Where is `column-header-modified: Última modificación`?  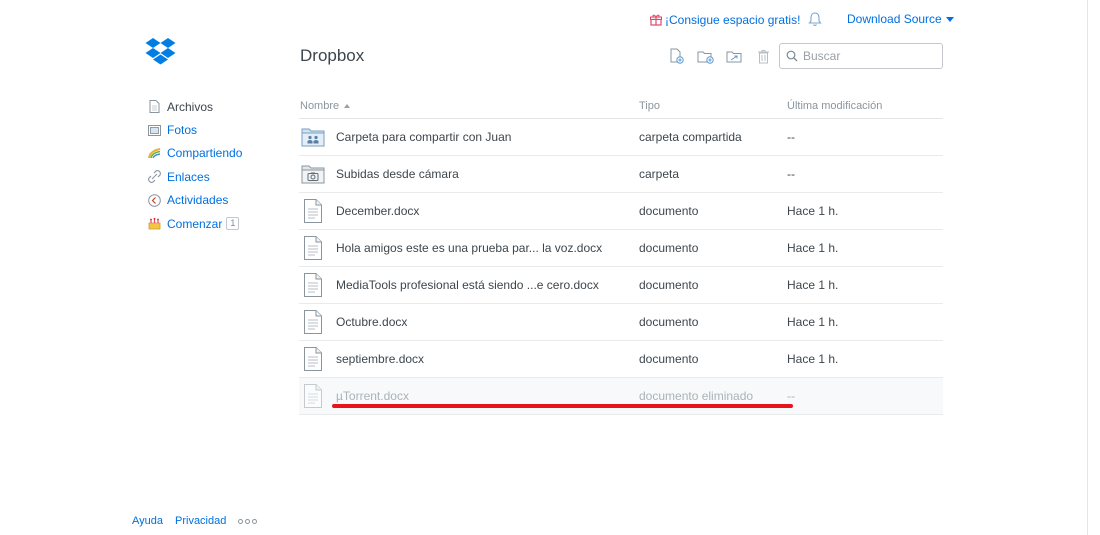 column-header-modified: Última modificación is located at coordinates (865, 106).